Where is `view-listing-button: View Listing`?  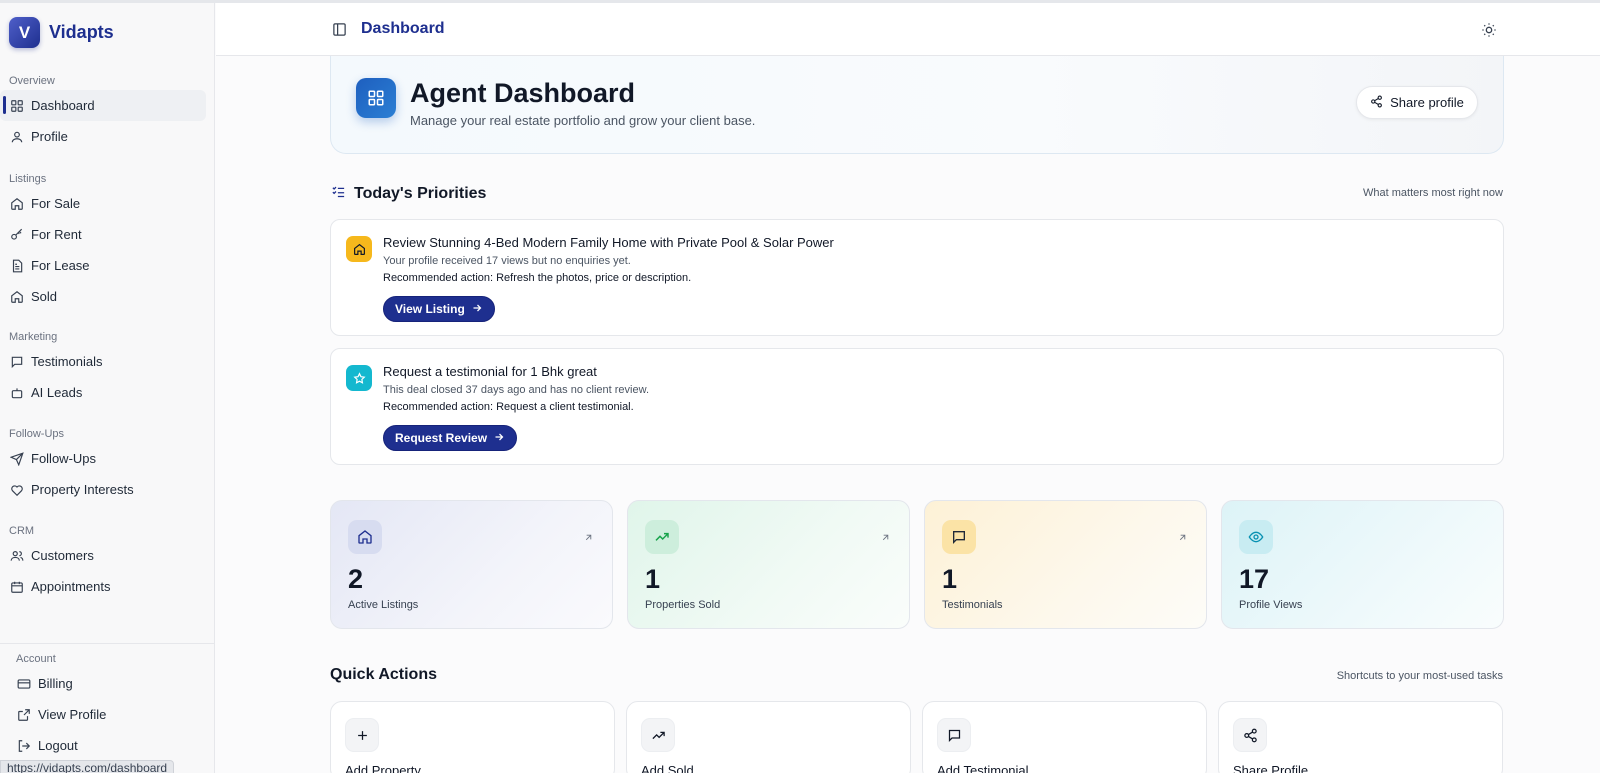 view-listing-button: View Listing is located at coordinates (439, 309).